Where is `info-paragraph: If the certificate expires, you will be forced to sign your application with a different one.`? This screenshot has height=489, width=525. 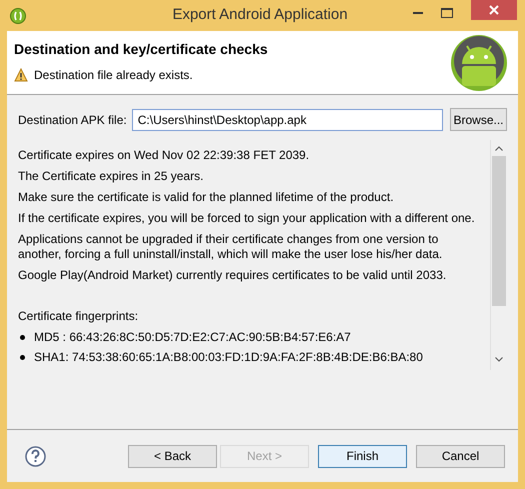
info-paragraph: If the certificate expires, you will be forced to sign your application with a different one. is located at coordinates (247, 218).